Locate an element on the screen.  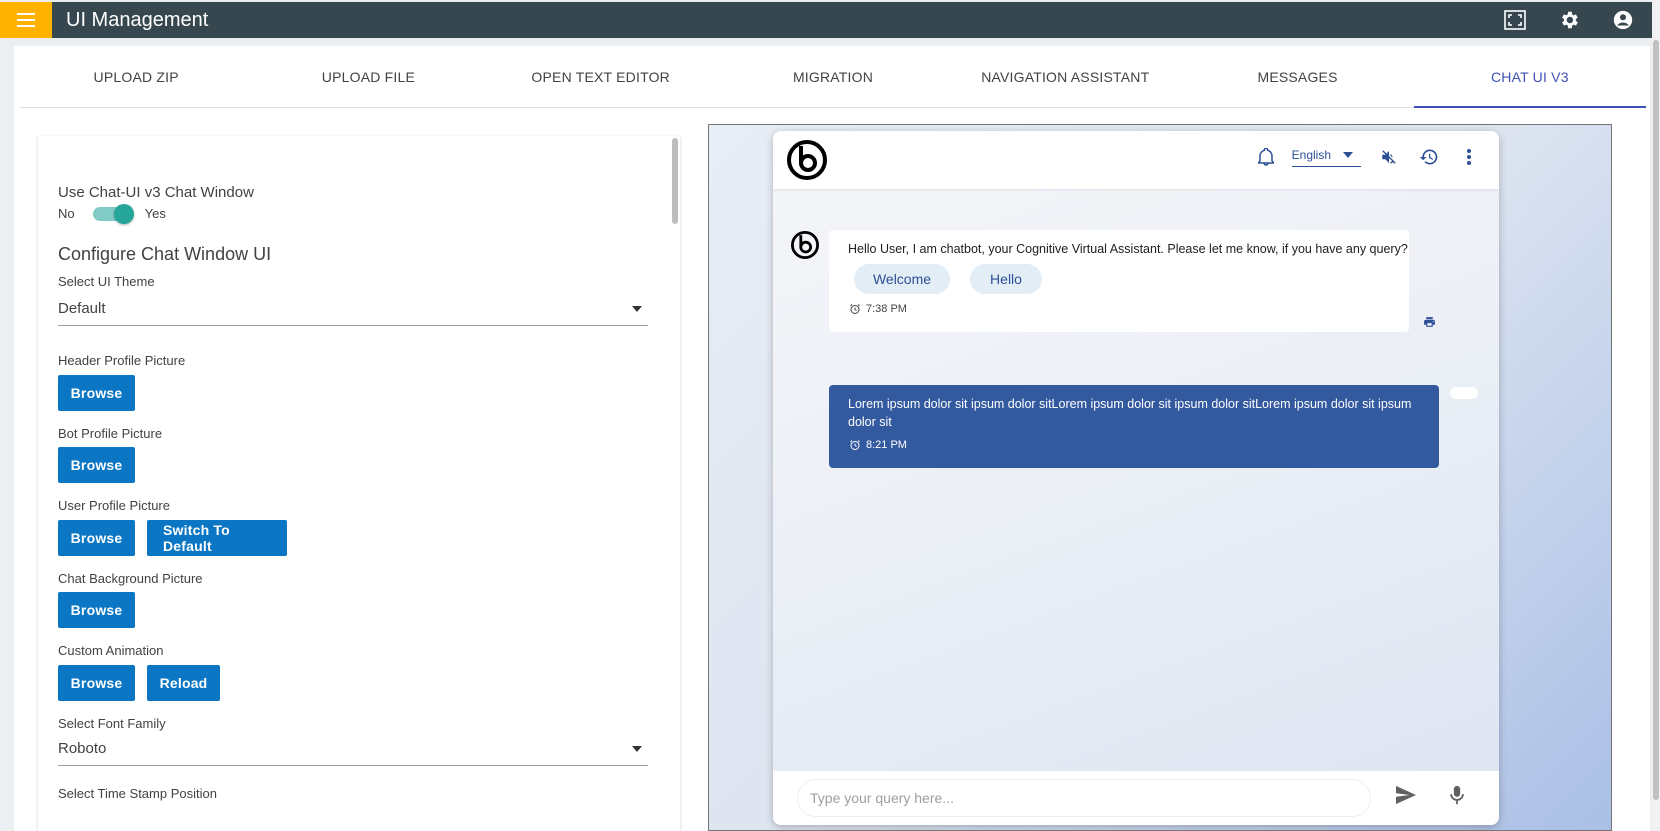
tab-upload-zip: UPLOAD ZIP is located at coordinates (136, 76).